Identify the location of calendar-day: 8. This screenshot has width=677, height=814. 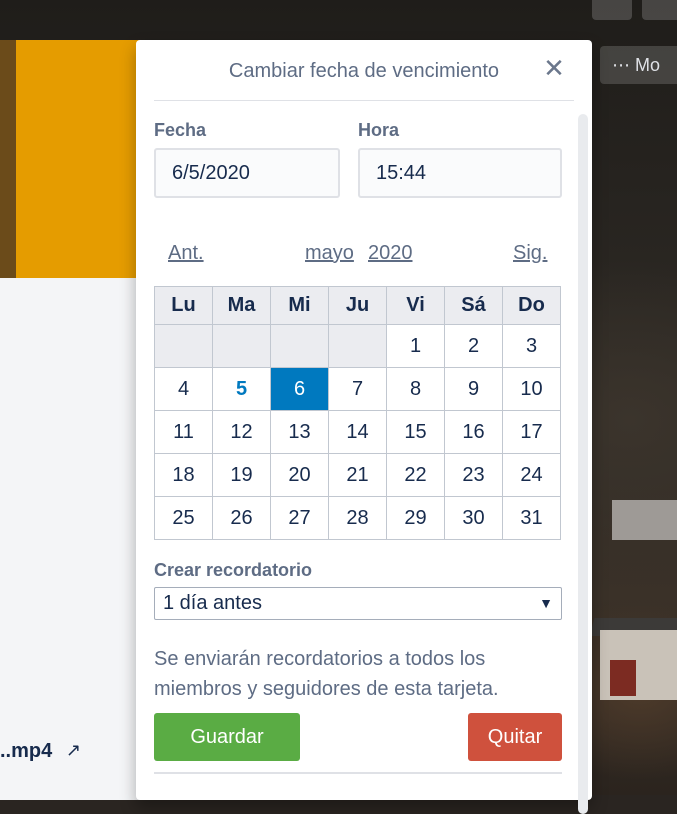
(415, 389).